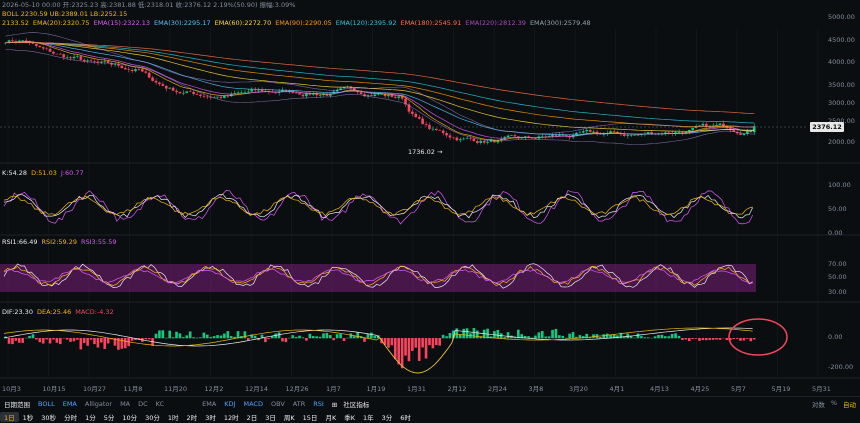  Describe the element at coordinates (109, 417) in the screenshot. I see `timeframe-5分: 5分` at that location.